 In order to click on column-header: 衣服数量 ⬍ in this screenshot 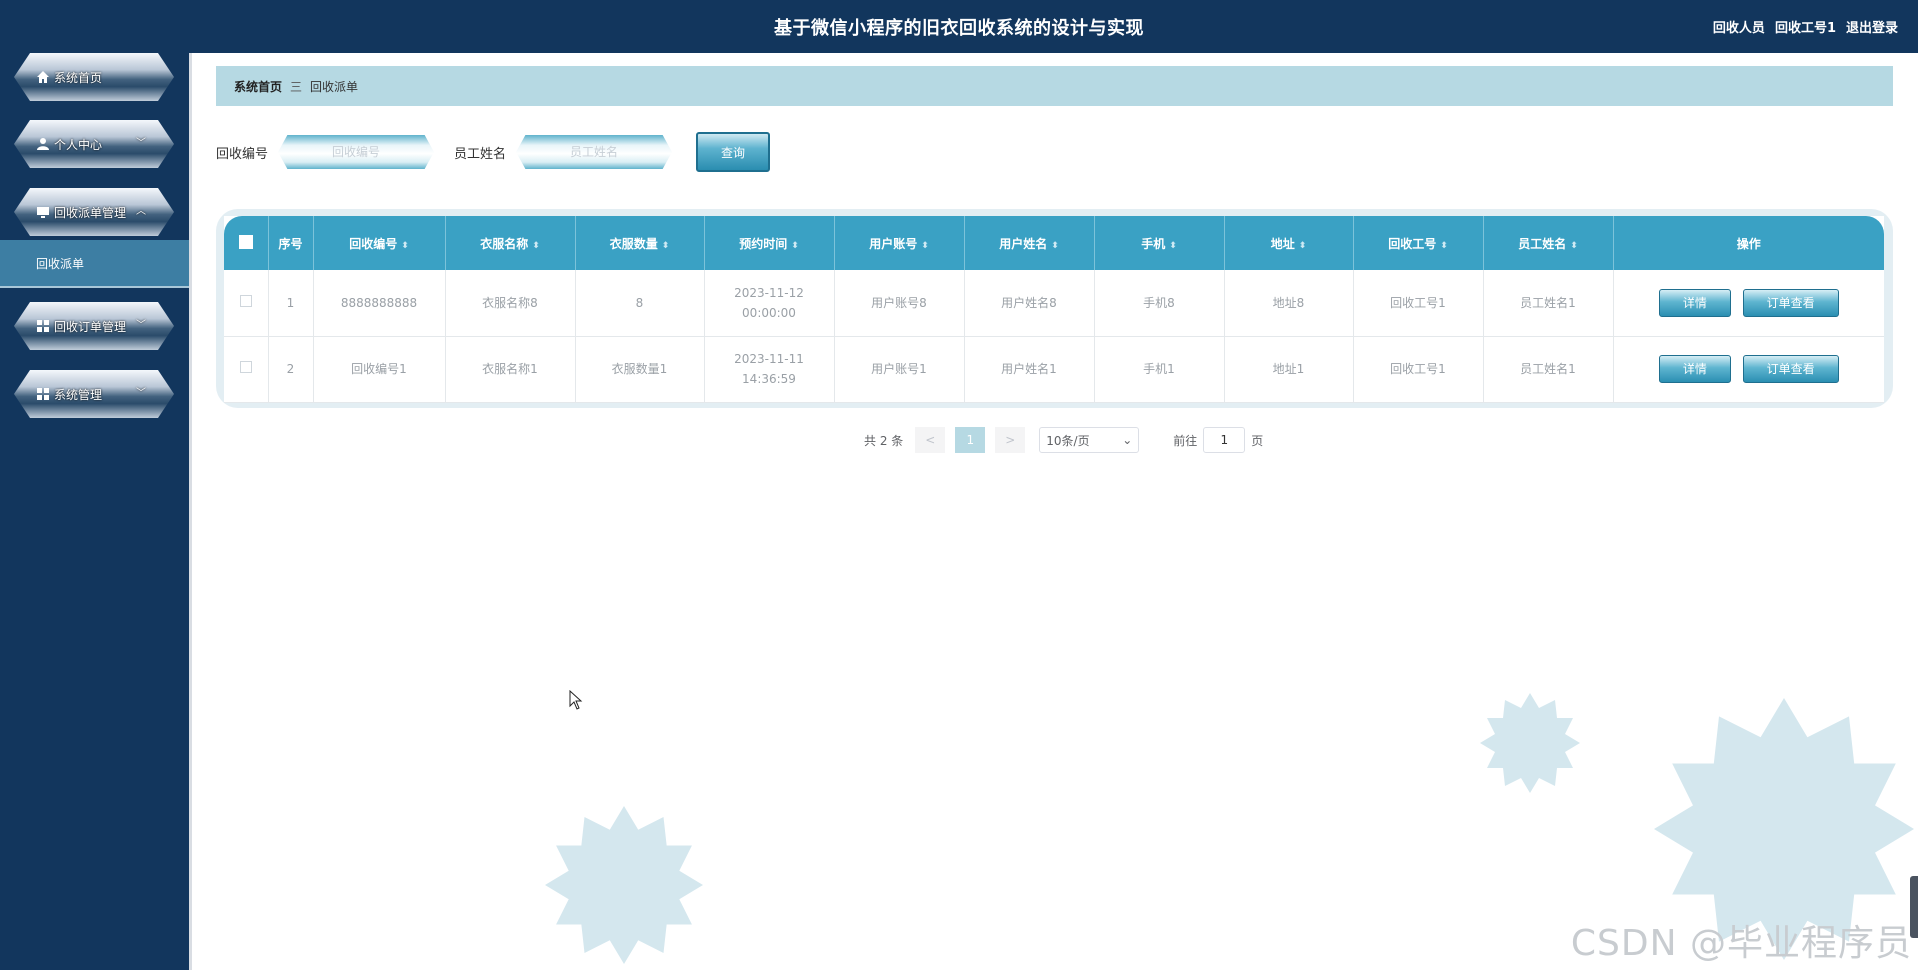, I will do `click(640, 243)`.